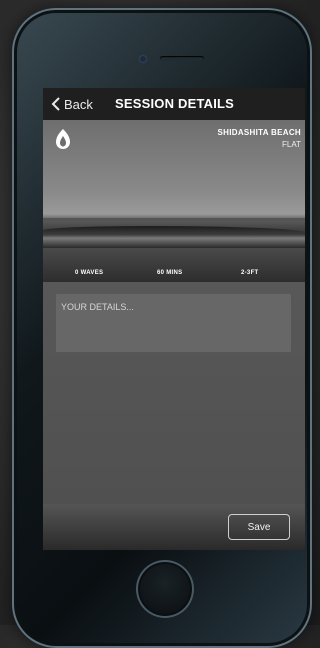 The height and width of the screenshot is (648, 320). What do you see at coordinates (78, 104) in the screenshot?
I see `back-label: Back` at bounding box center [78, 104].